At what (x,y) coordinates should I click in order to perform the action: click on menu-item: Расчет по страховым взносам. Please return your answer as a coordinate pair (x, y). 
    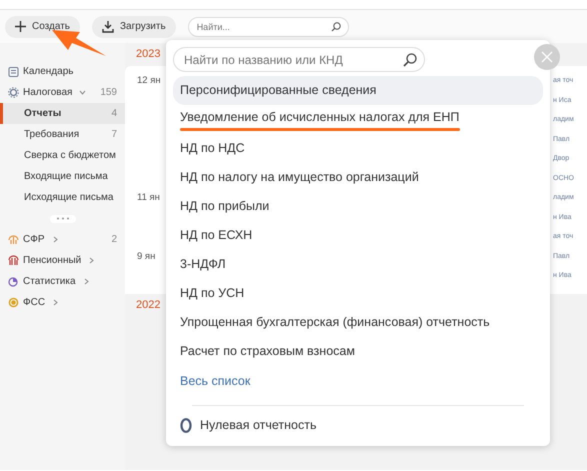
    Looking at the image, I should click on (358, 351).